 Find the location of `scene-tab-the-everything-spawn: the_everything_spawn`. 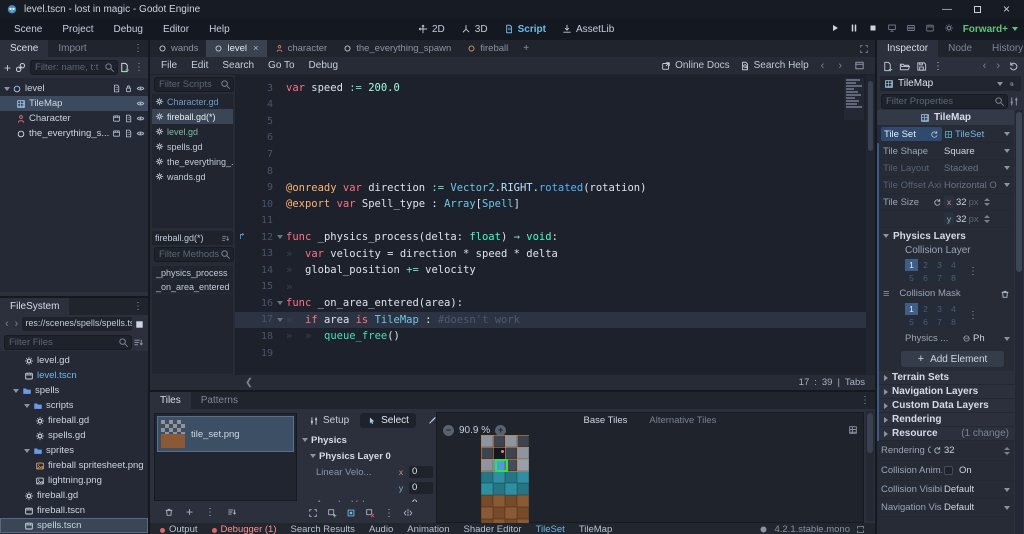

scene-tab-the-everything-spawn: the_everything_spawn is located at coordinates (397, 48).